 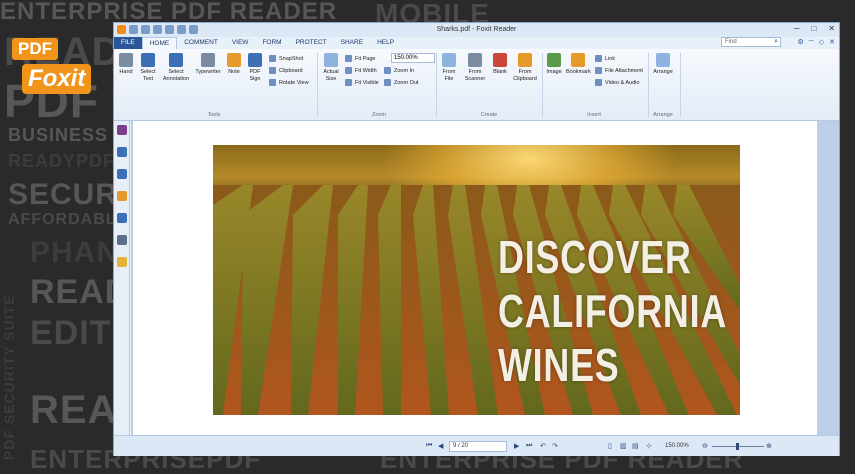 I want to click on media-icon, so click(x=598, y=82).